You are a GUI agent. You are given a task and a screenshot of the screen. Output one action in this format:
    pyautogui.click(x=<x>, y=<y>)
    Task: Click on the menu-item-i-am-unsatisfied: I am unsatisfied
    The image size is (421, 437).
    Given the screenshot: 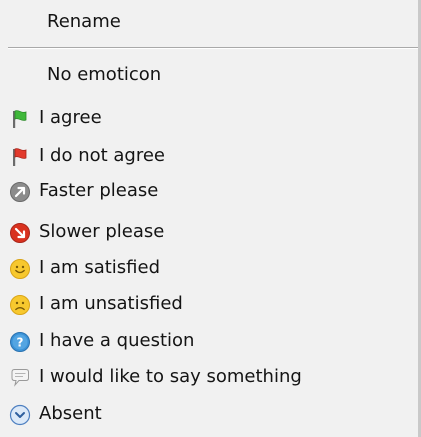 What is the action you would take?
    pyautogui.click(x=209, y=304)
    